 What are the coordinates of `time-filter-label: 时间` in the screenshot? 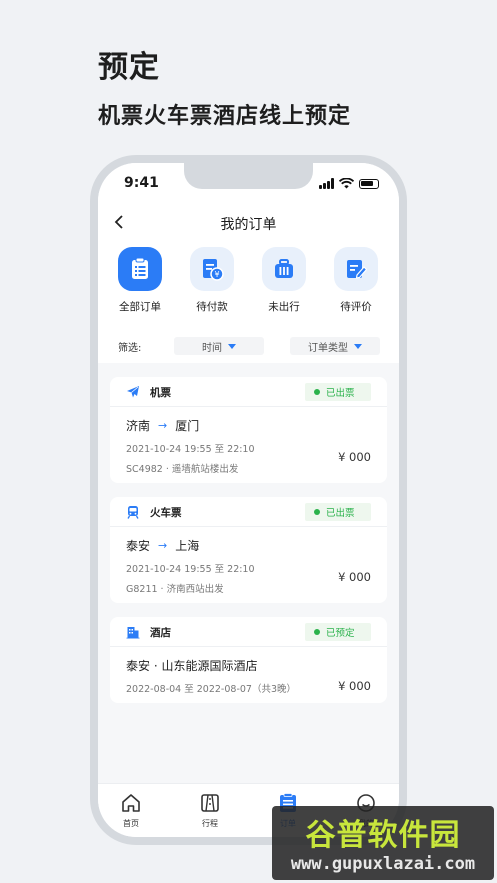 It's located at (212, 348).